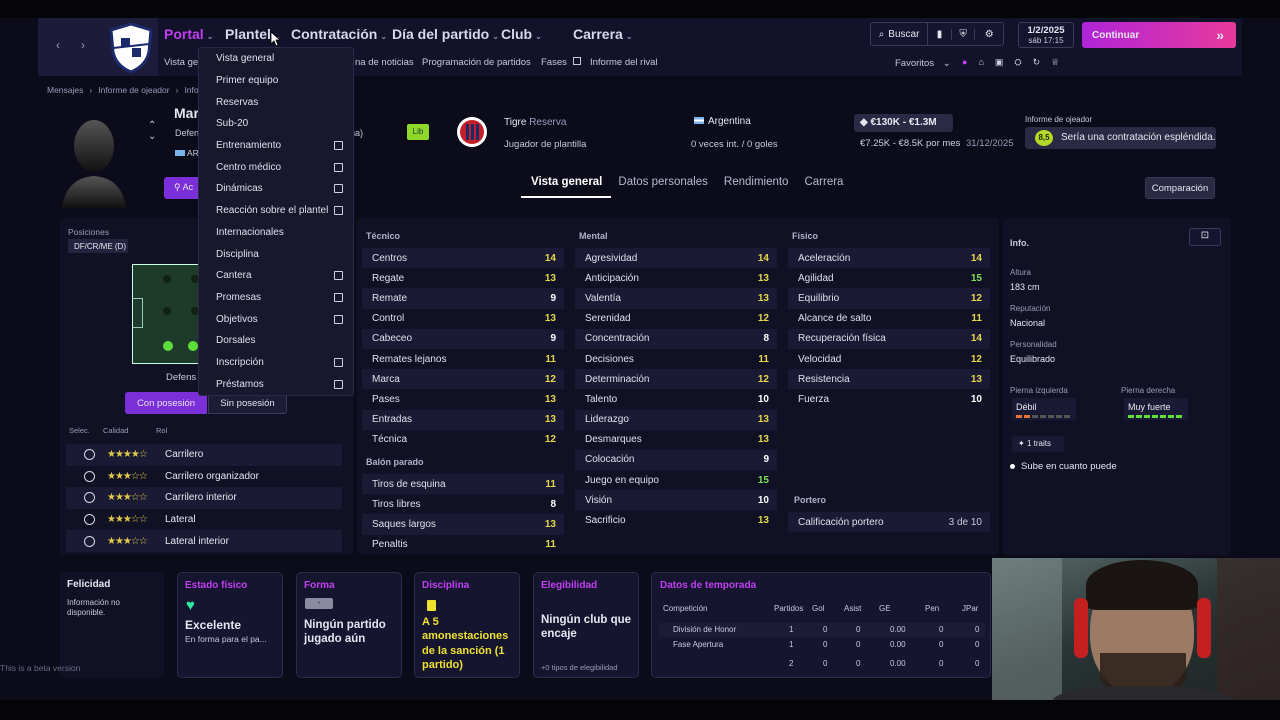  I want to click on menu-item: Objetivos, so click(276, 319).